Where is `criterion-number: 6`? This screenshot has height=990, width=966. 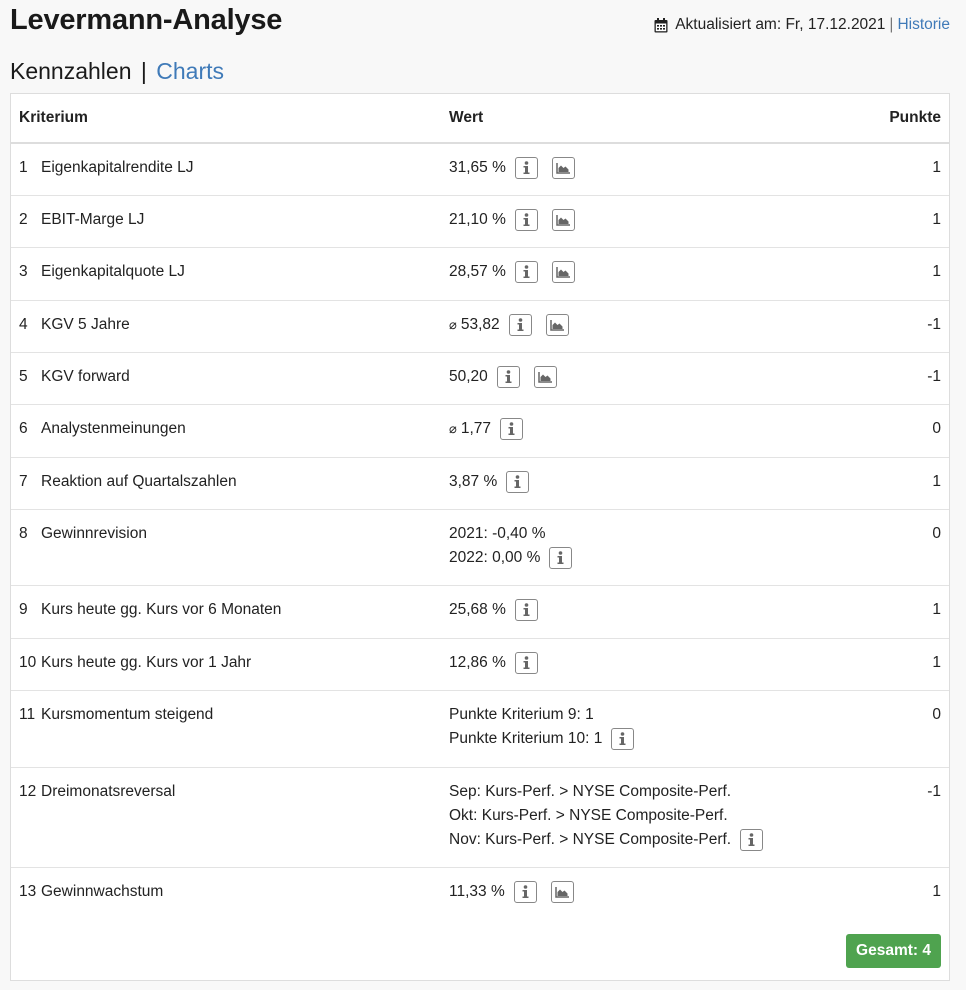
criterion-number: 6 is located at coordinates (23, 428).